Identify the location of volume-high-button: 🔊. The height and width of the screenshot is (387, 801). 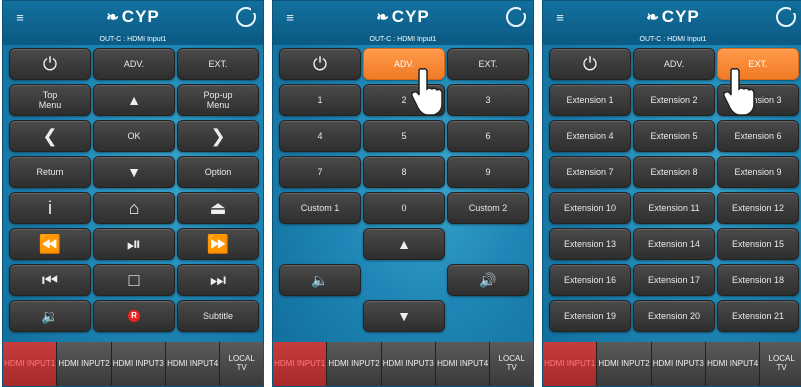
(488, 280).